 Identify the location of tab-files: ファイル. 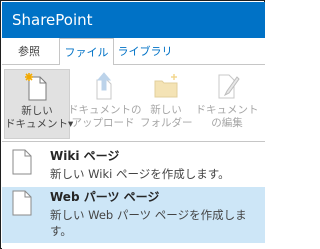
(86, 52).